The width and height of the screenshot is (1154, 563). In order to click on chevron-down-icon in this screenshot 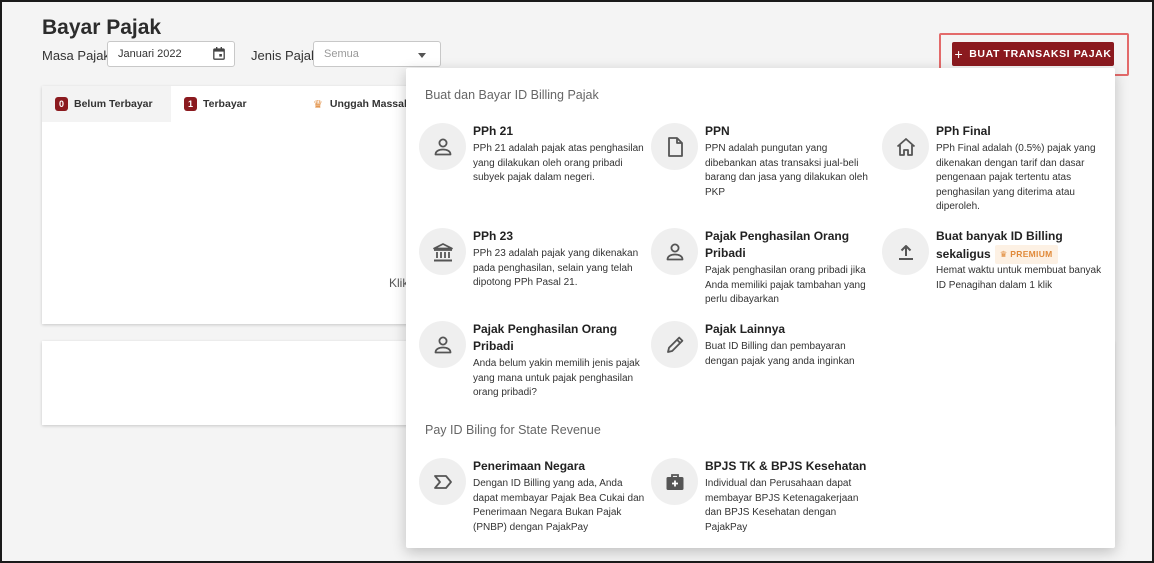, I will do `click(422, 55)`.